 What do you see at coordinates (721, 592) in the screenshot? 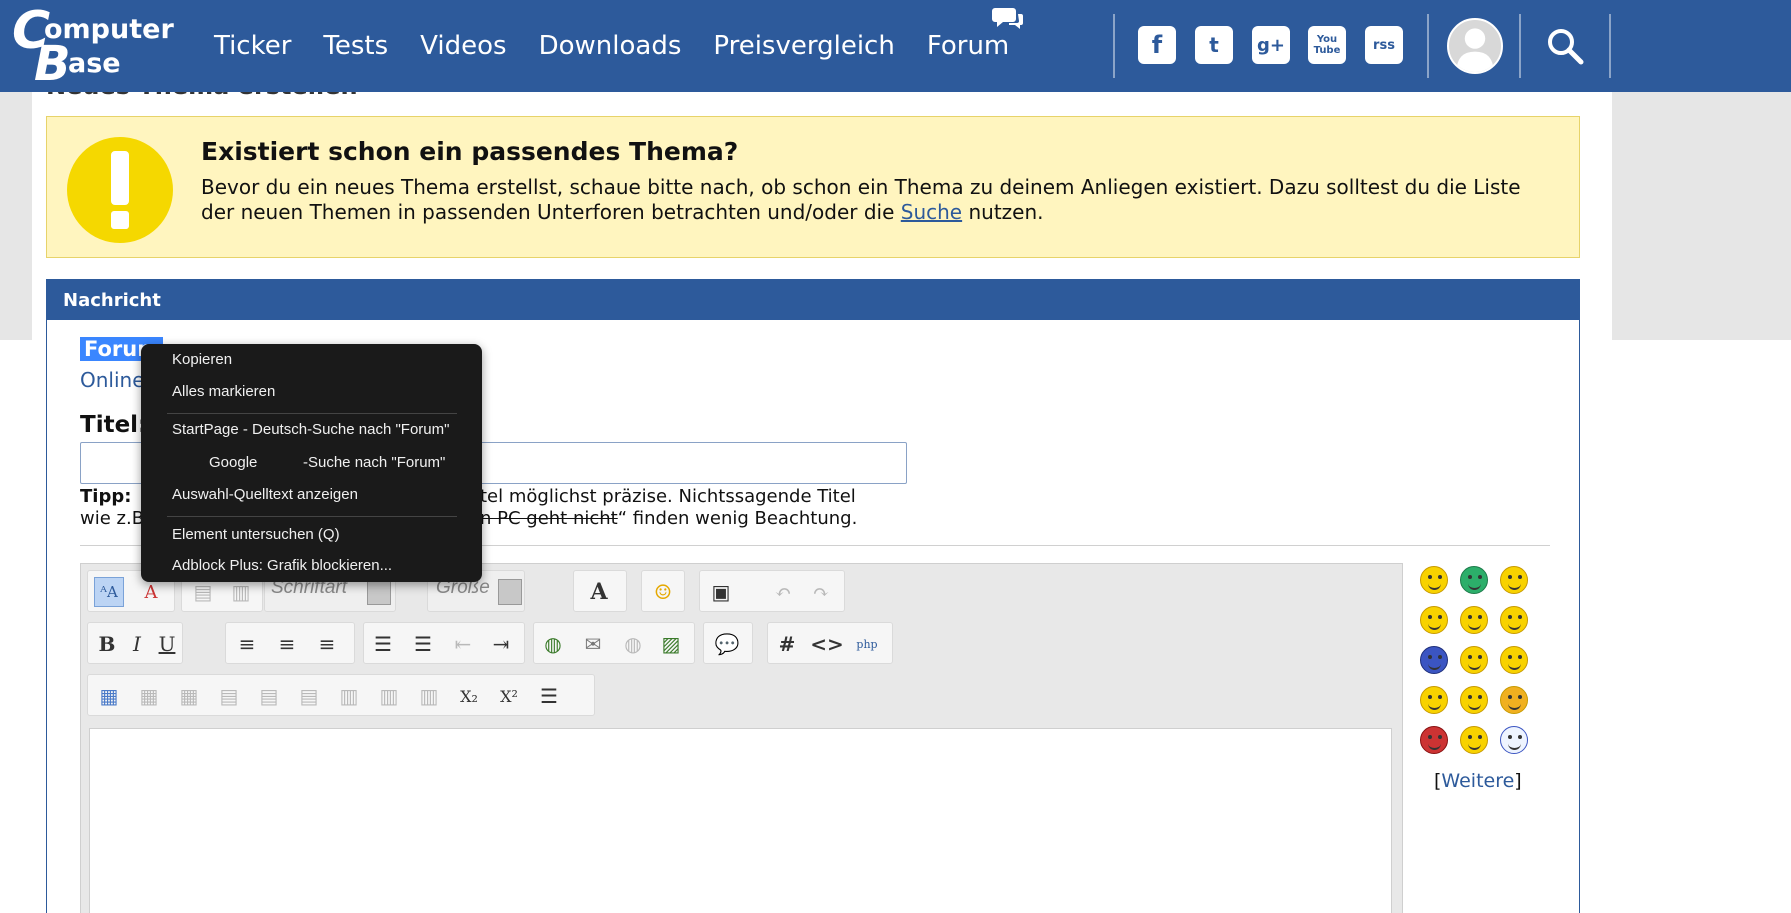
I see `attachment-icon: ▣` at bounding box center [721, 592].